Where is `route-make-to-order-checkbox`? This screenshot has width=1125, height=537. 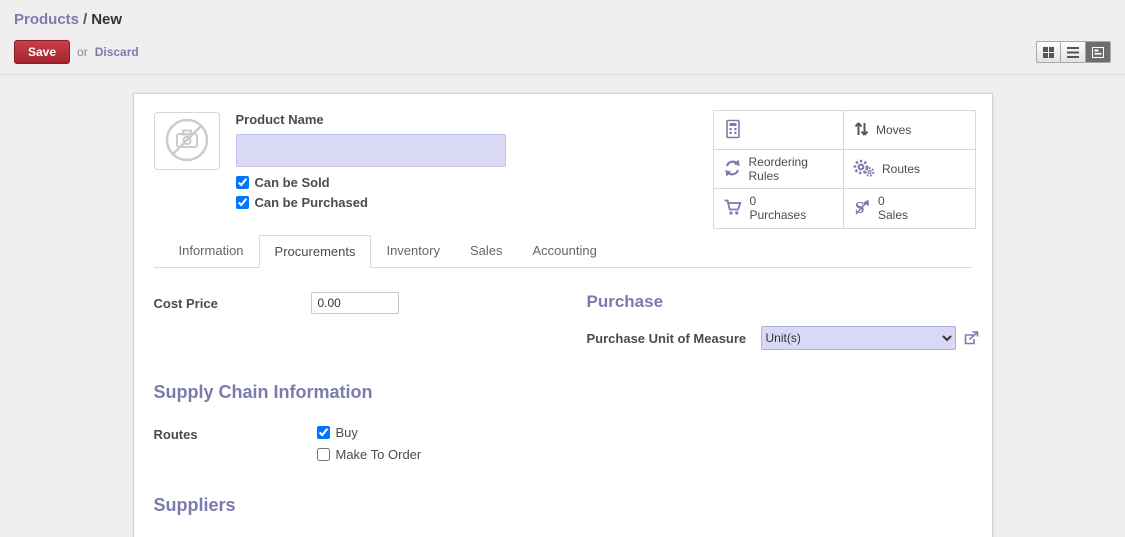
route-make-to-order-checkbox is located at coordinates (323, 454).